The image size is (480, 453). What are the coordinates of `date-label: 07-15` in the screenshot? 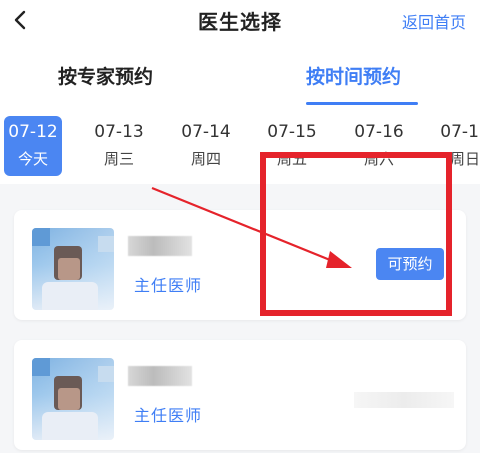 It's located at (292, 132).